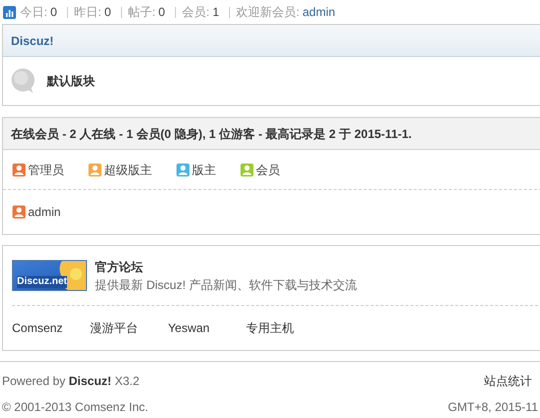 Image resolution: width=540 pixels, height=418 pixels. I want to click on stat-value: 1, so click(216, 12).